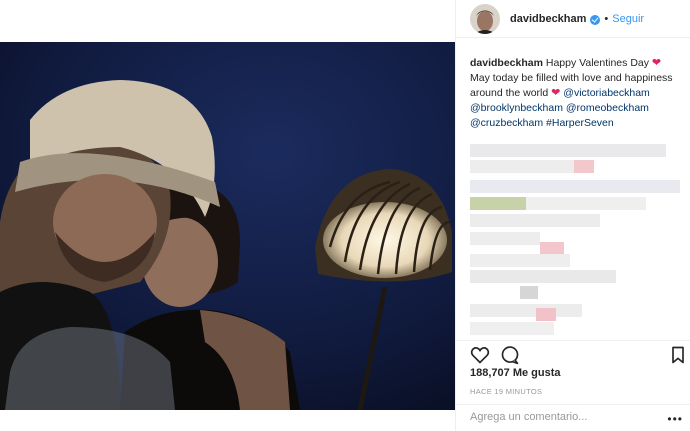  I want to click on verified-badge-icon, so click(595, 19).